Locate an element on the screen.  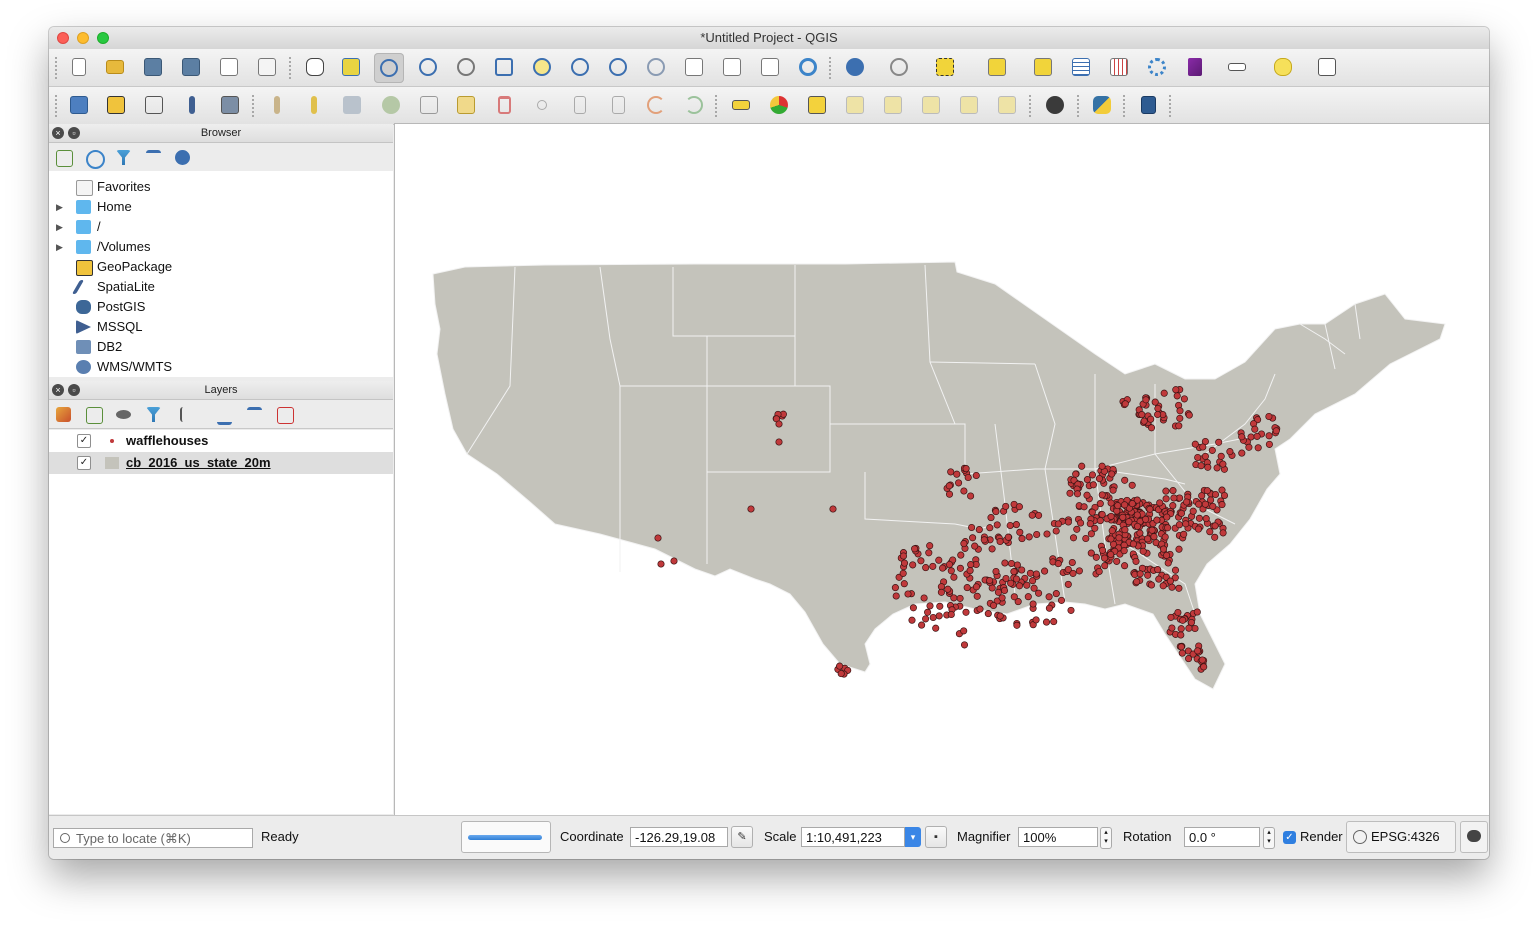
render-checkbox: ✓ is located at coordinates (1289, 837).